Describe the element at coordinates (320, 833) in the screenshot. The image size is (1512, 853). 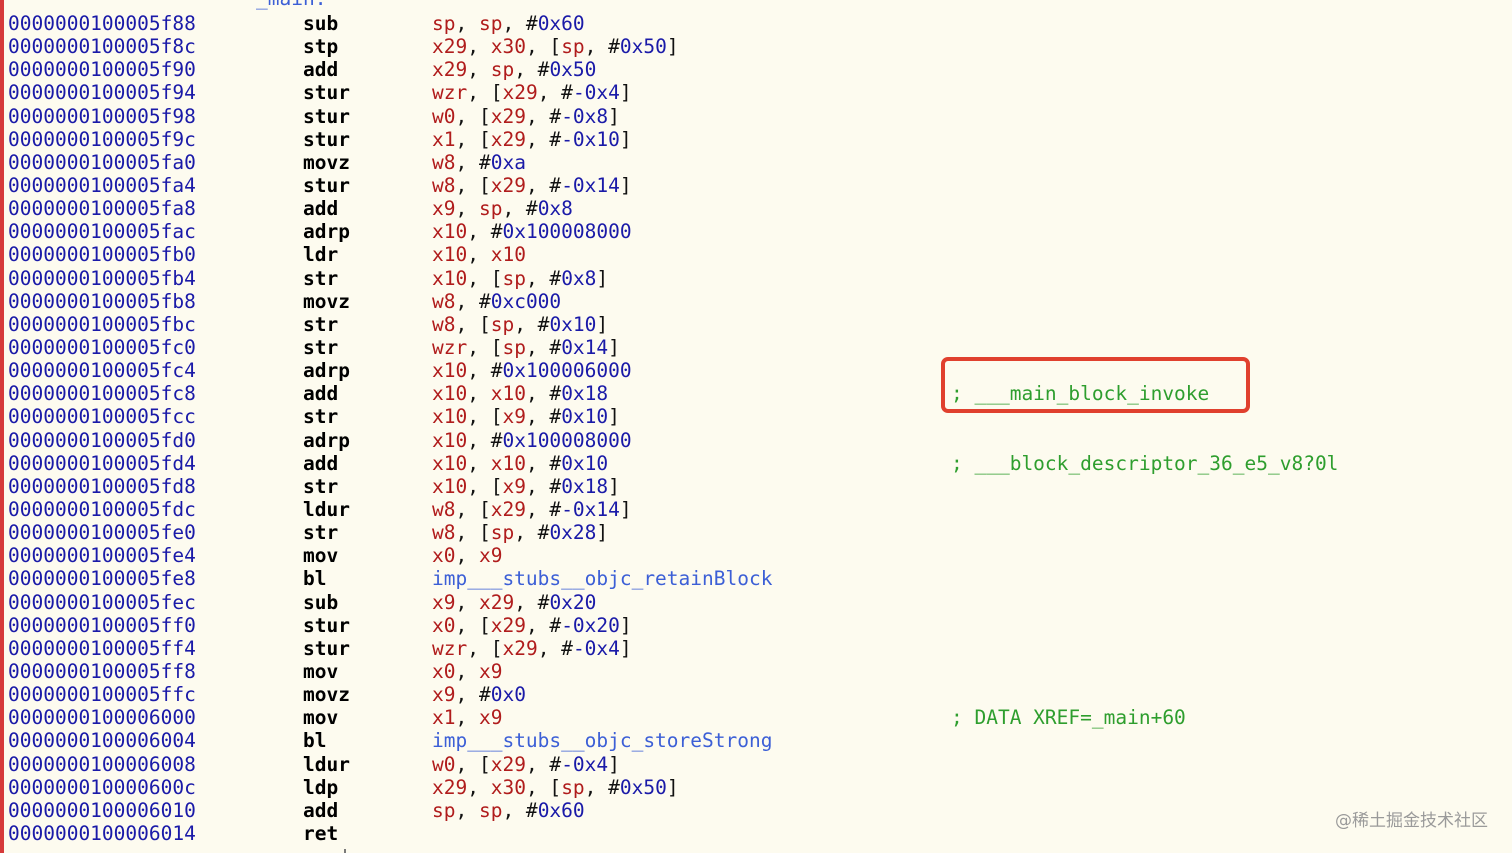
I see `instruction-mnemonic: ret` at that location.